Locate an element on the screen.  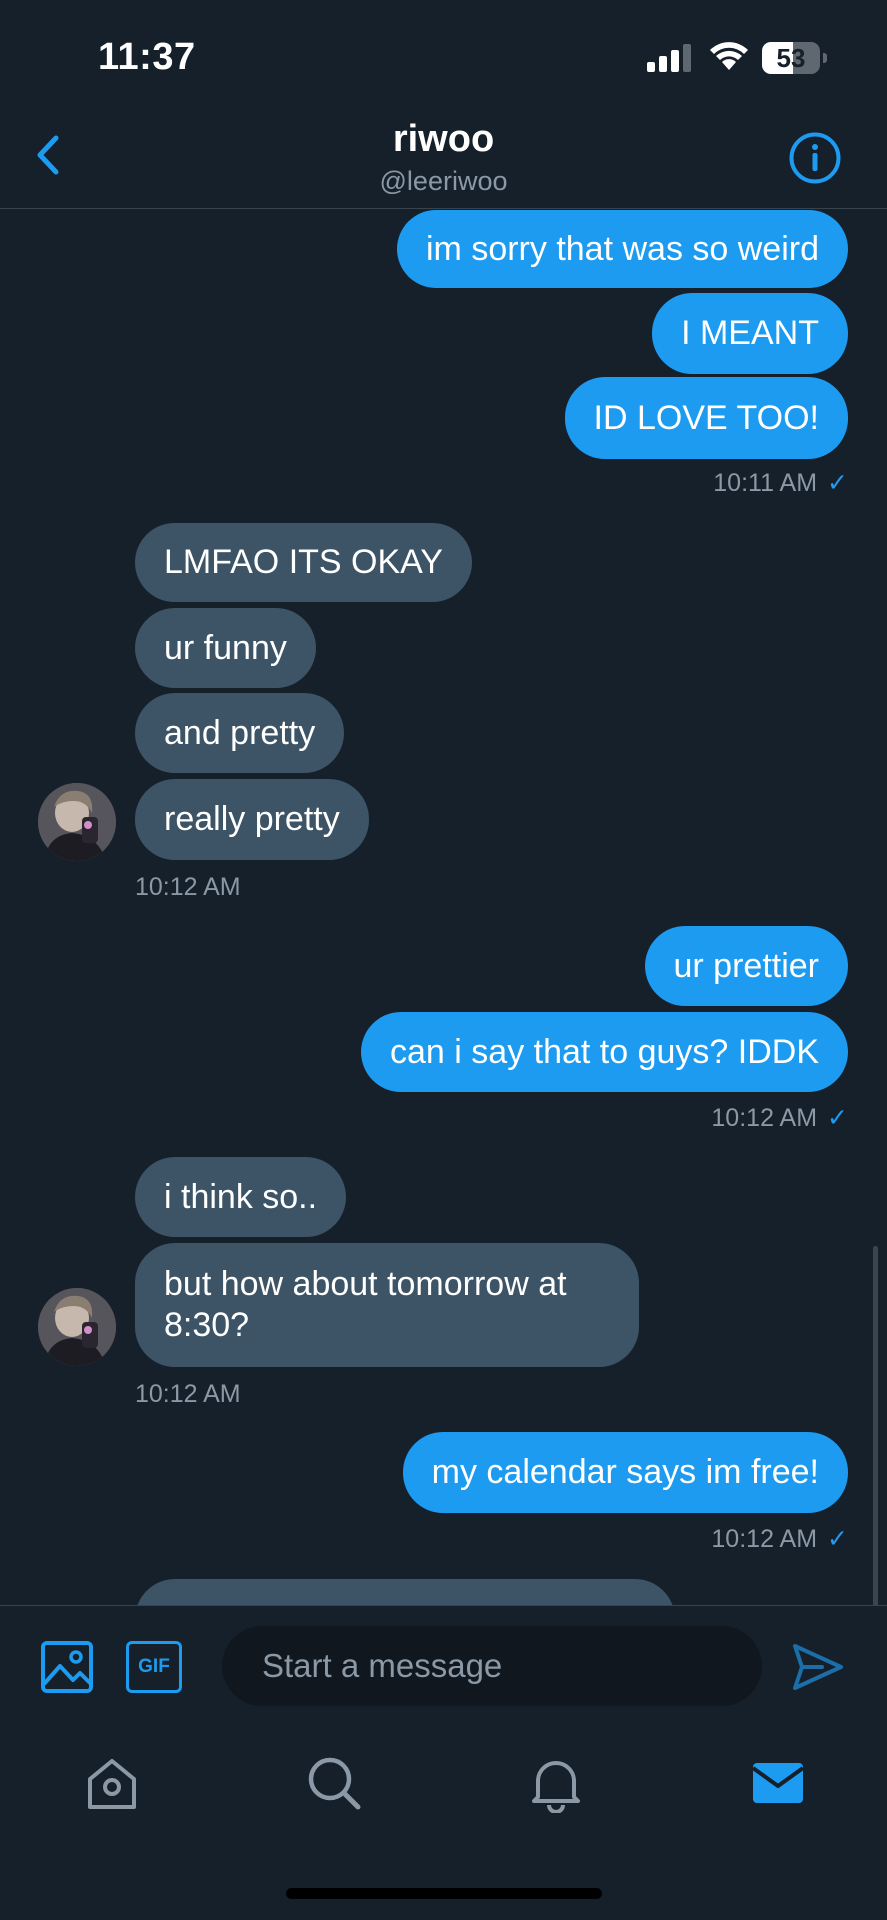
cellular-signal-icon is located at coordinates (669, 58).